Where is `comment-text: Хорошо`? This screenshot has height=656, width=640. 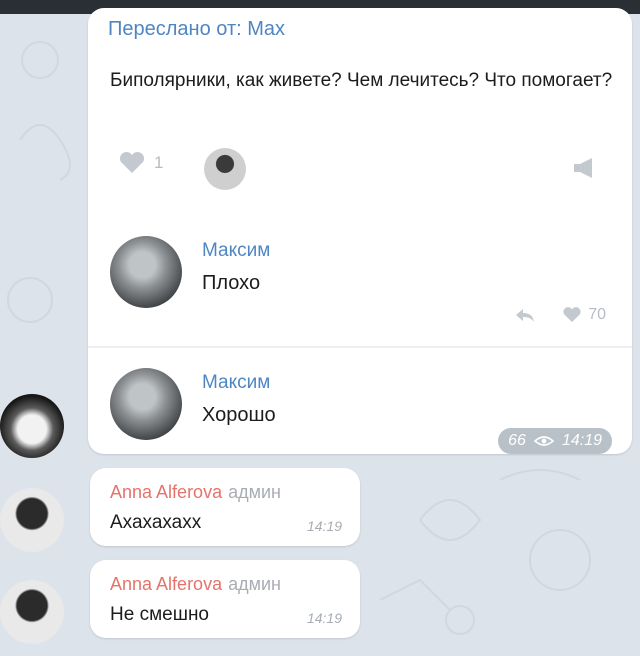 comment-text: Хорошо is located at coordinates (239, 415).